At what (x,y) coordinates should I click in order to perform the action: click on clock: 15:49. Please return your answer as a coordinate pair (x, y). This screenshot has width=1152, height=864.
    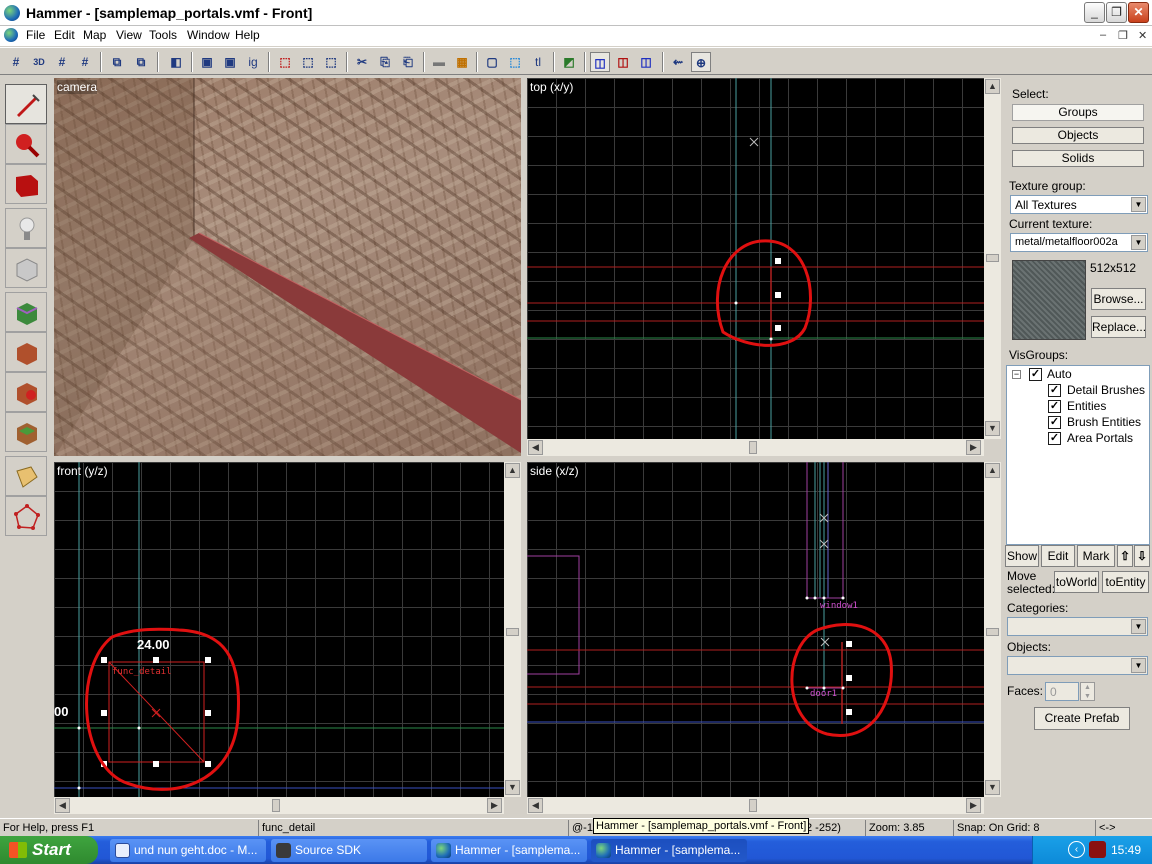
    Looking at the image, I should click on (1126, 850).